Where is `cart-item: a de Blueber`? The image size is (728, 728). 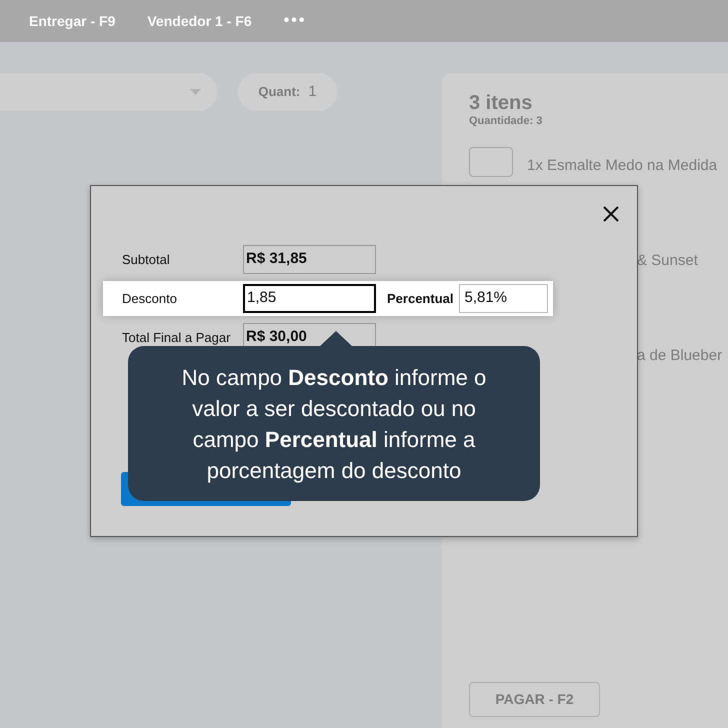 cart-item: a de Blueber is located at coordinates (679, 355).